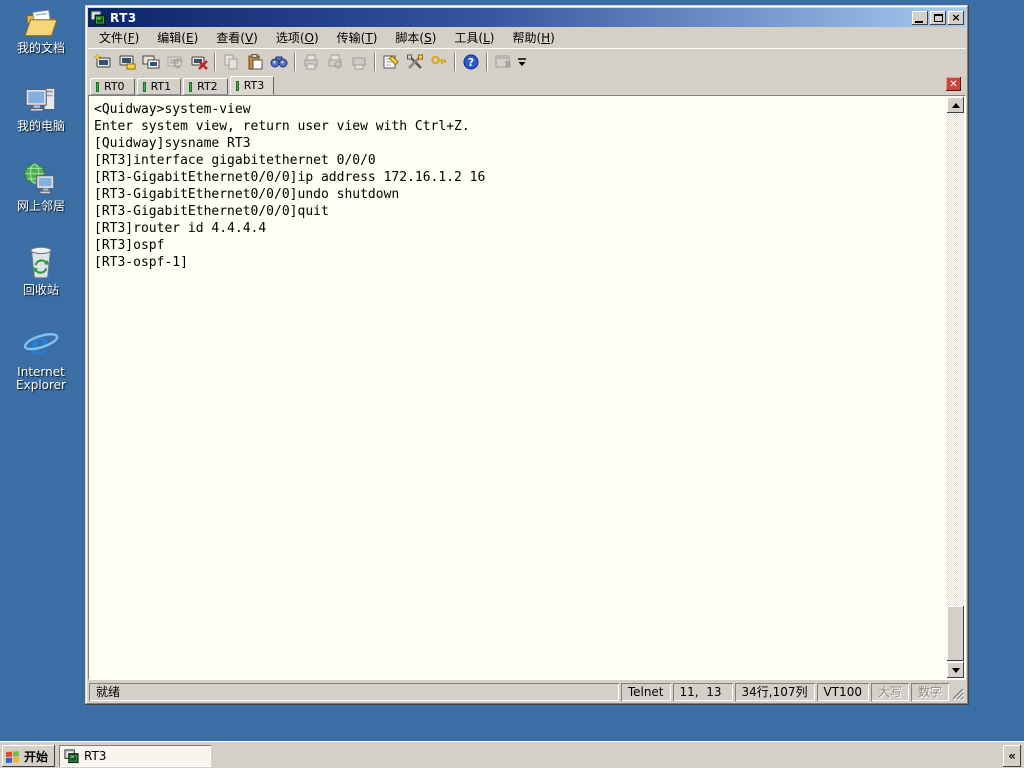 This screenshot has width=1024, height=768. What do you see at coordinates (41, 23) in the screenshot?
I see `my-documents-icon` at bounding box center [41, 23].